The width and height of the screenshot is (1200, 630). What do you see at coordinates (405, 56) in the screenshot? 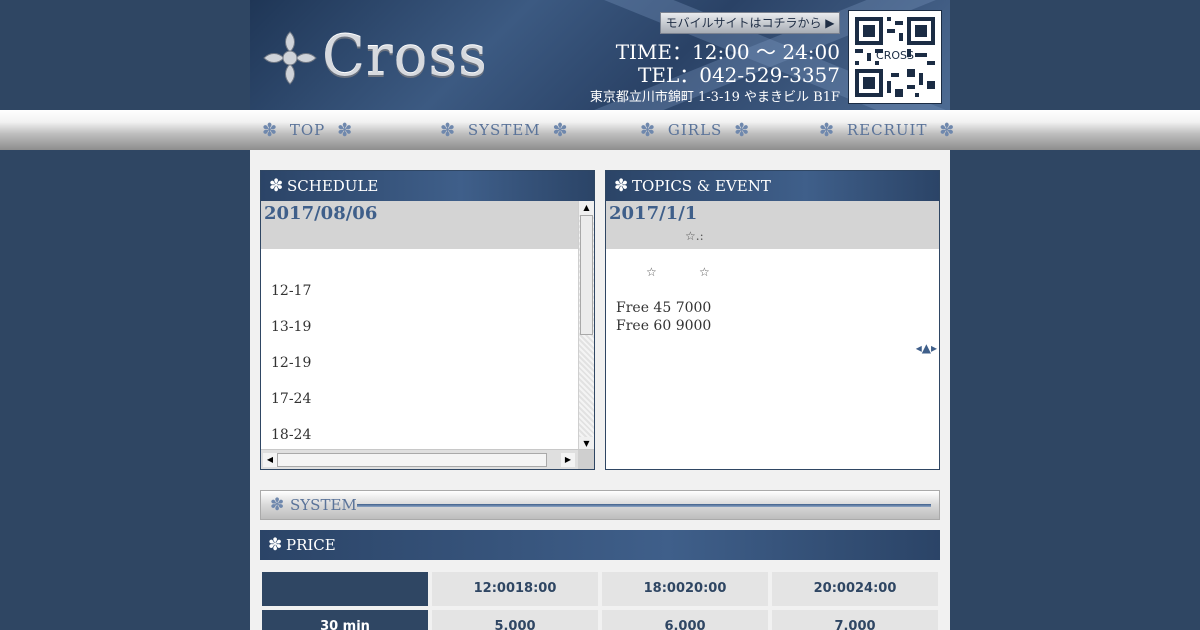
I see `site-logo-text: Cross` at bounding box center [405, 56].